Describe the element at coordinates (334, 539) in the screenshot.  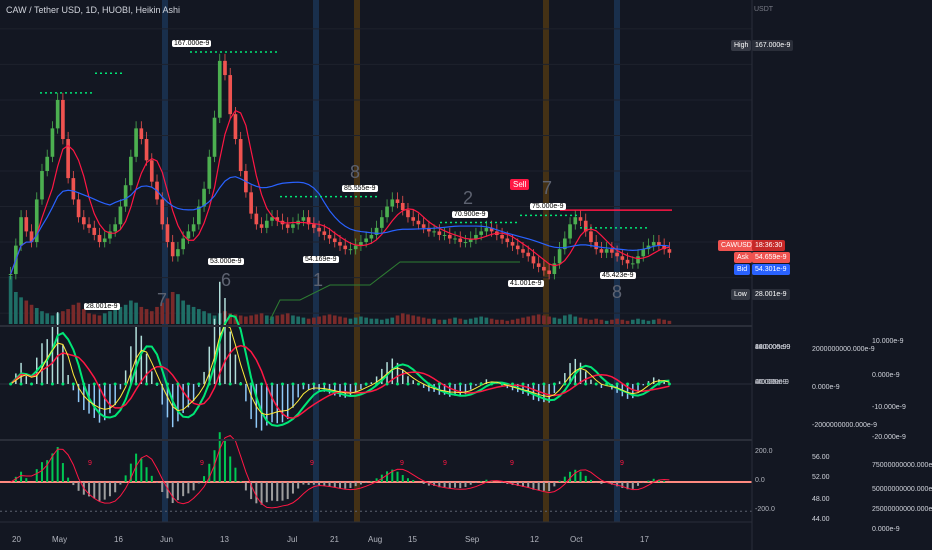
I see `time-axis-label: 21` at that location.